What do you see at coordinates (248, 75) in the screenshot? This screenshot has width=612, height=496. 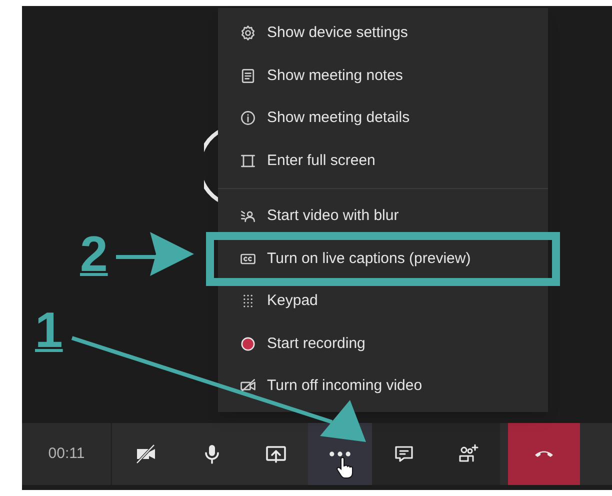 I see `notes-icon` at bounding box center [248, 75].